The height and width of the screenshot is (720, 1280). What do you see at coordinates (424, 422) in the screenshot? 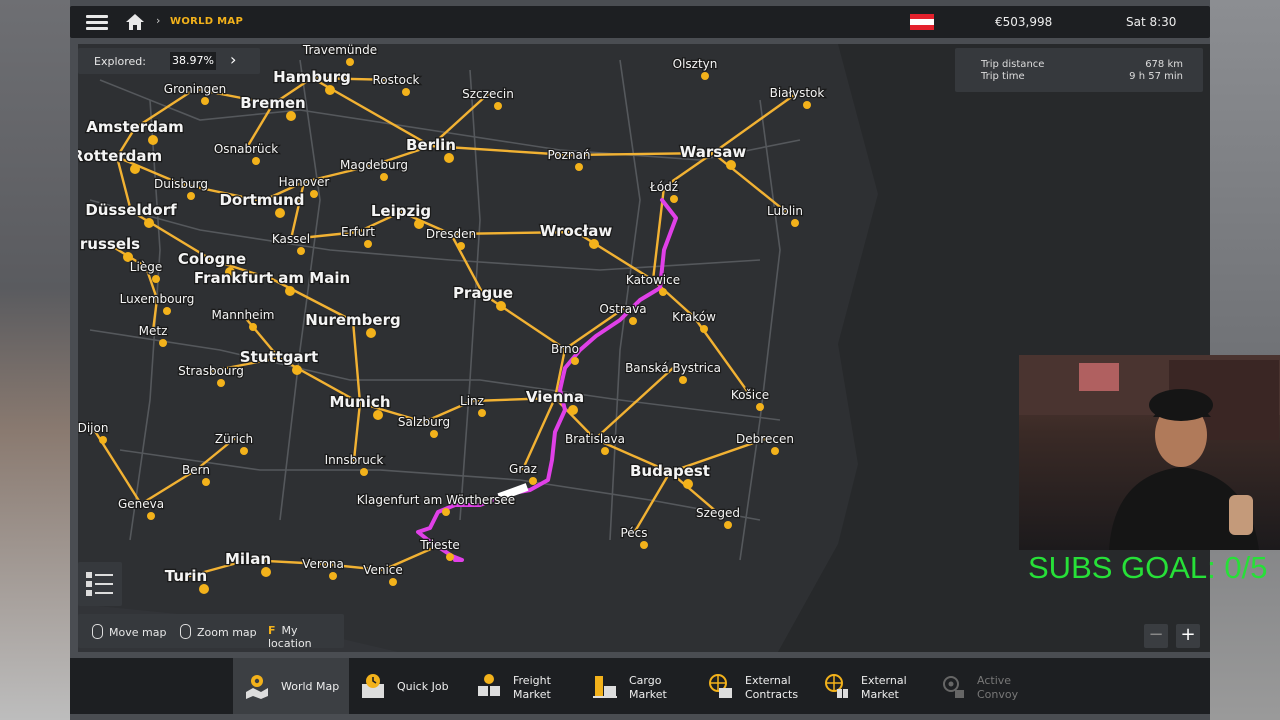
I see `city-label: Salzburg` at bounding box center [424, 422].